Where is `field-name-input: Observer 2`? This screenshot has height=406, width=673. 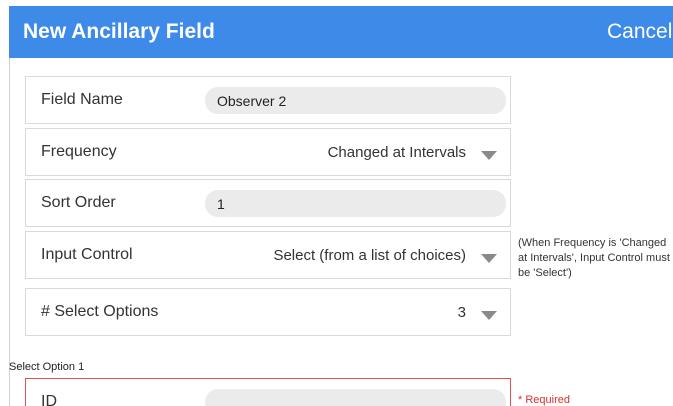
field-name-input: Observer 2 is located at coordinates (355, 100).